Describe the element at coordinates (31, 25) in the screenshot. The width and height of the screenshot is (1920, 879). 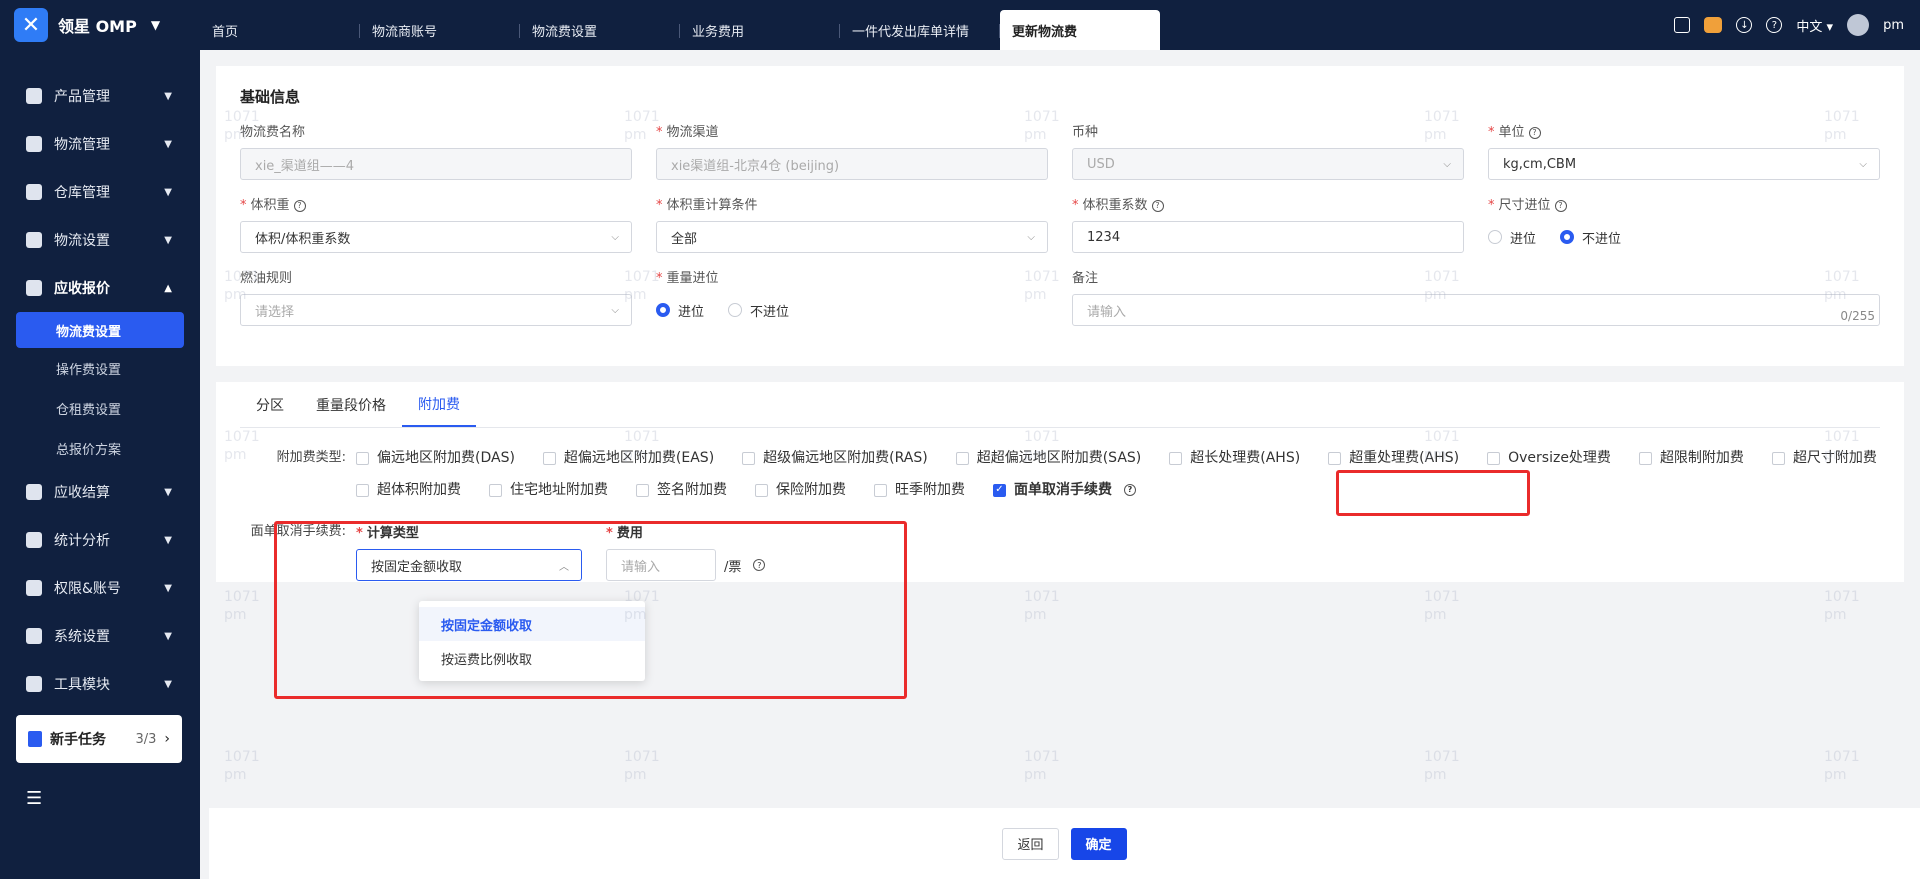
I see `app-logo-icon: ✕` at that location.